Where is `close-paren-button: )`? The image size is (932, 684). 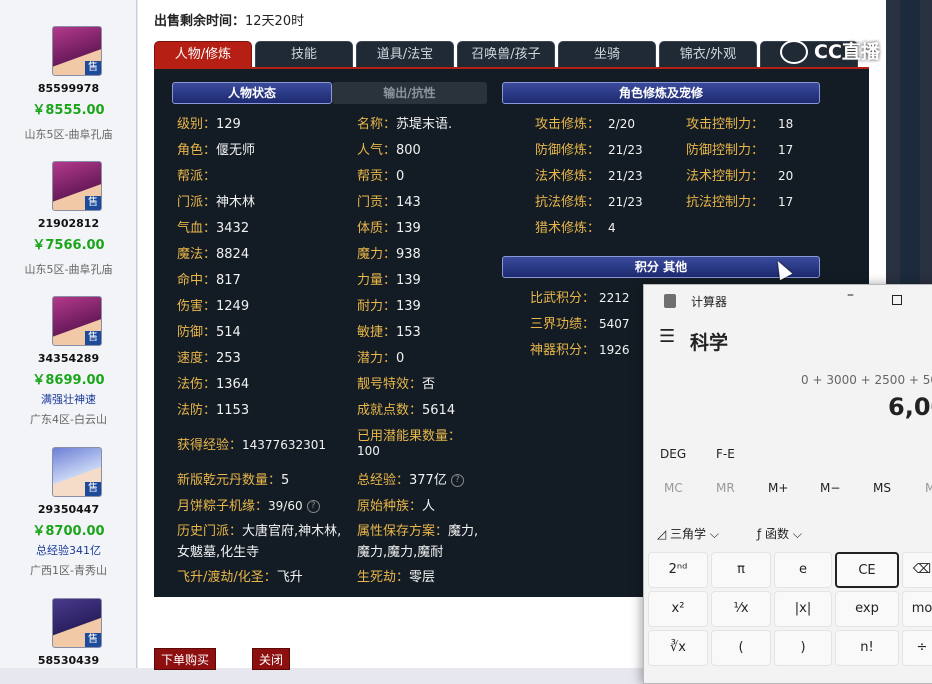
close-paren-button: ) is located at coordinates (803, 648).